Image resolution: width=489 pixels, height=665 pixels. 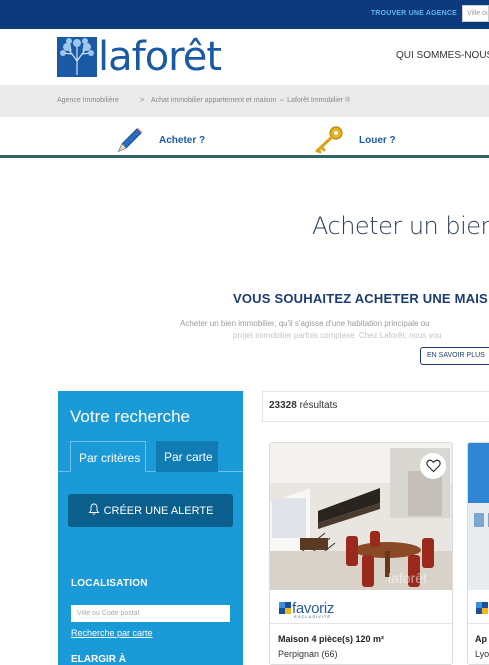 What do you see at coordinates (109, 583) in the screenshot?
I see `location-heading: LOCALISATION` at bounding box center [109, 583].